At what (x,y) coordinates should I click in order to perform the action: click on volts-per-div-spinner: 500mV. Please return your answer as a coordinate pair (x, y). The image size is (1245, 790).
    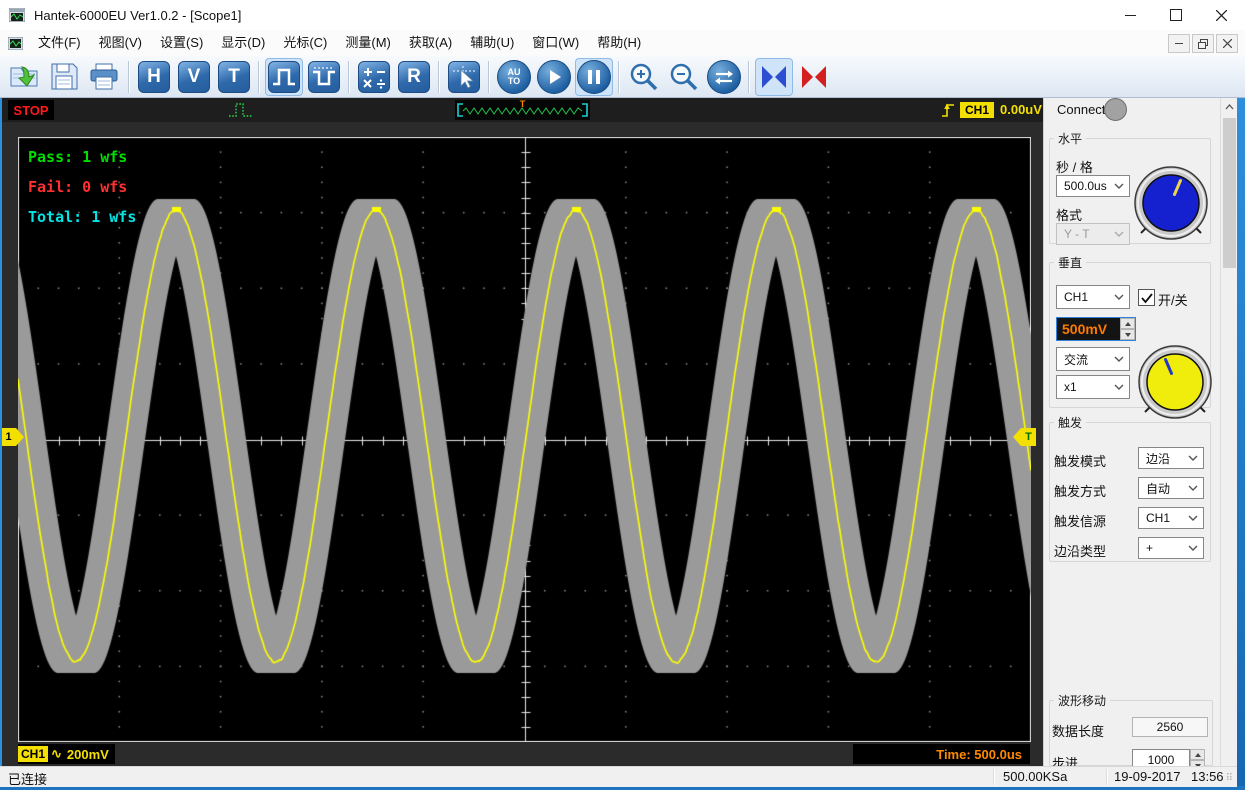
    Looking at the image, I should click on (1096, 329).